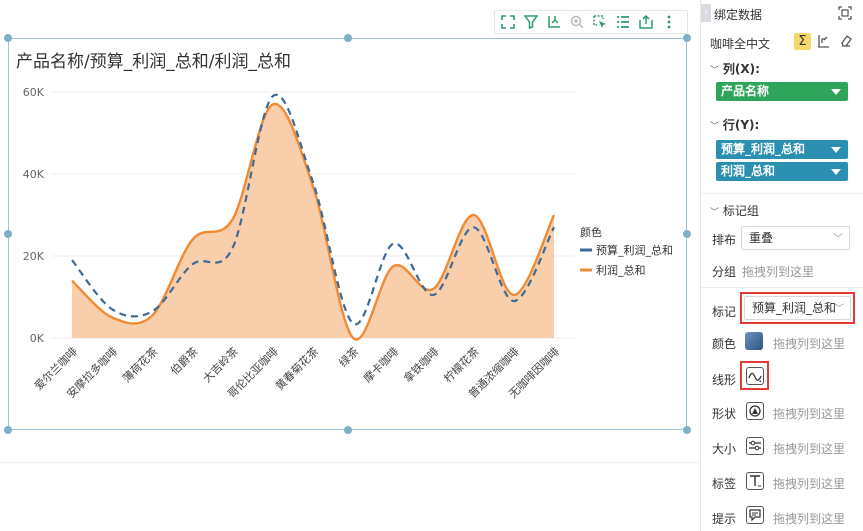 Image resolution: width=863 pixels, height=531 pixels. What do you see at coordinates (350, 496) in the screenshot?
I see `canvas-blank-area` at bounding box center [350, 496].